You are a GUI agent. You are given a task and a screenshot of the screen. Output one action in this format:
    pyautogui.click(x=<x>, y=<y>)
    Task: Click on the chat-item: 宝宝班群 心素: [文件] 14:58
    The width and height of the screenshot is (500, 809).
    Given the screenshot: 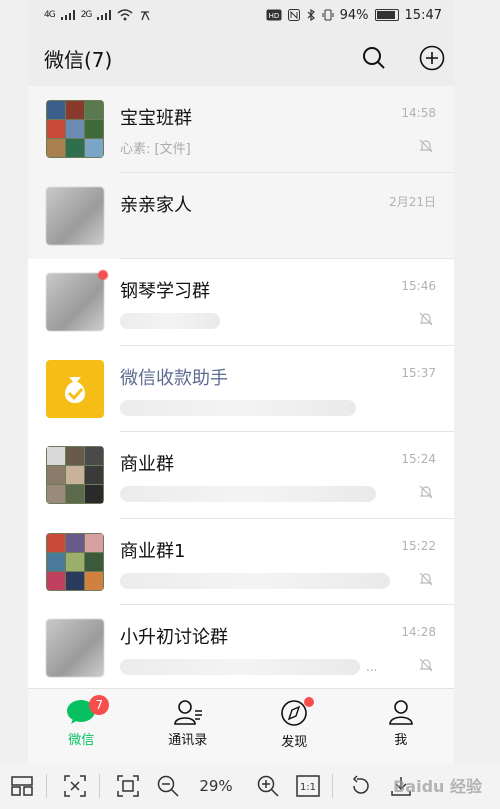 What is the action you would take?
    pyautogui.click(x=241, y=129)
    